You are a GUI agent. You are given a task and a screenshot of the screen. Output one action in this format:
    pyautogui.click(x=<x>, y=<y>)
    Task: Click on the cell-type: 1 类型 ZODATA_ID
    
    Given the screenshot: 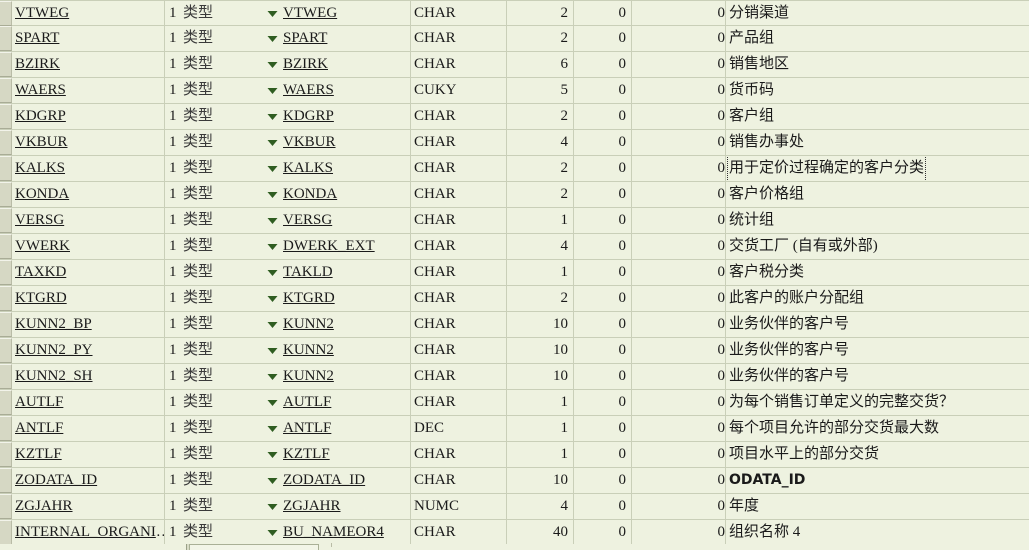 What is the action you would take?
    pyautogui.click(x=288, y=480)
    